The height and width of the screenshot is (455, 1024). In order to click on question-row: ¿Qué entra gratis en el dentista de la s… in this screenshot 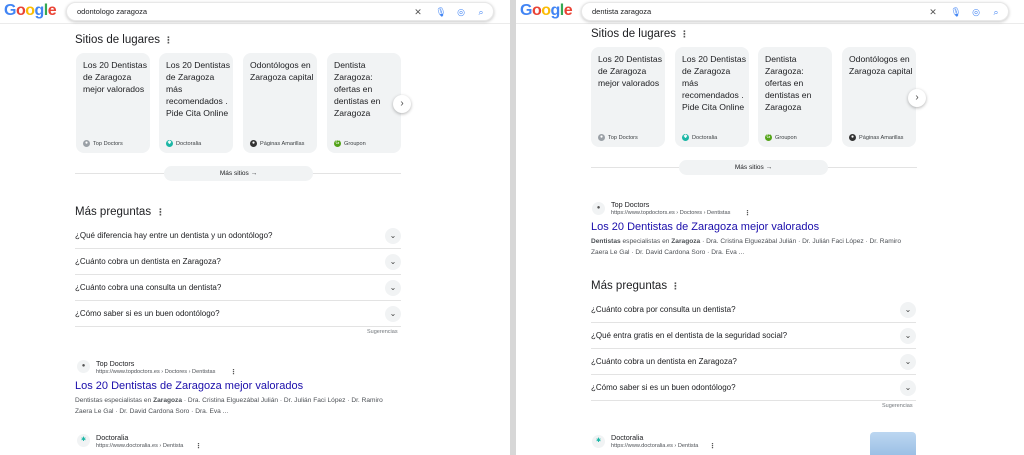, I will do `click(753, 336)`.